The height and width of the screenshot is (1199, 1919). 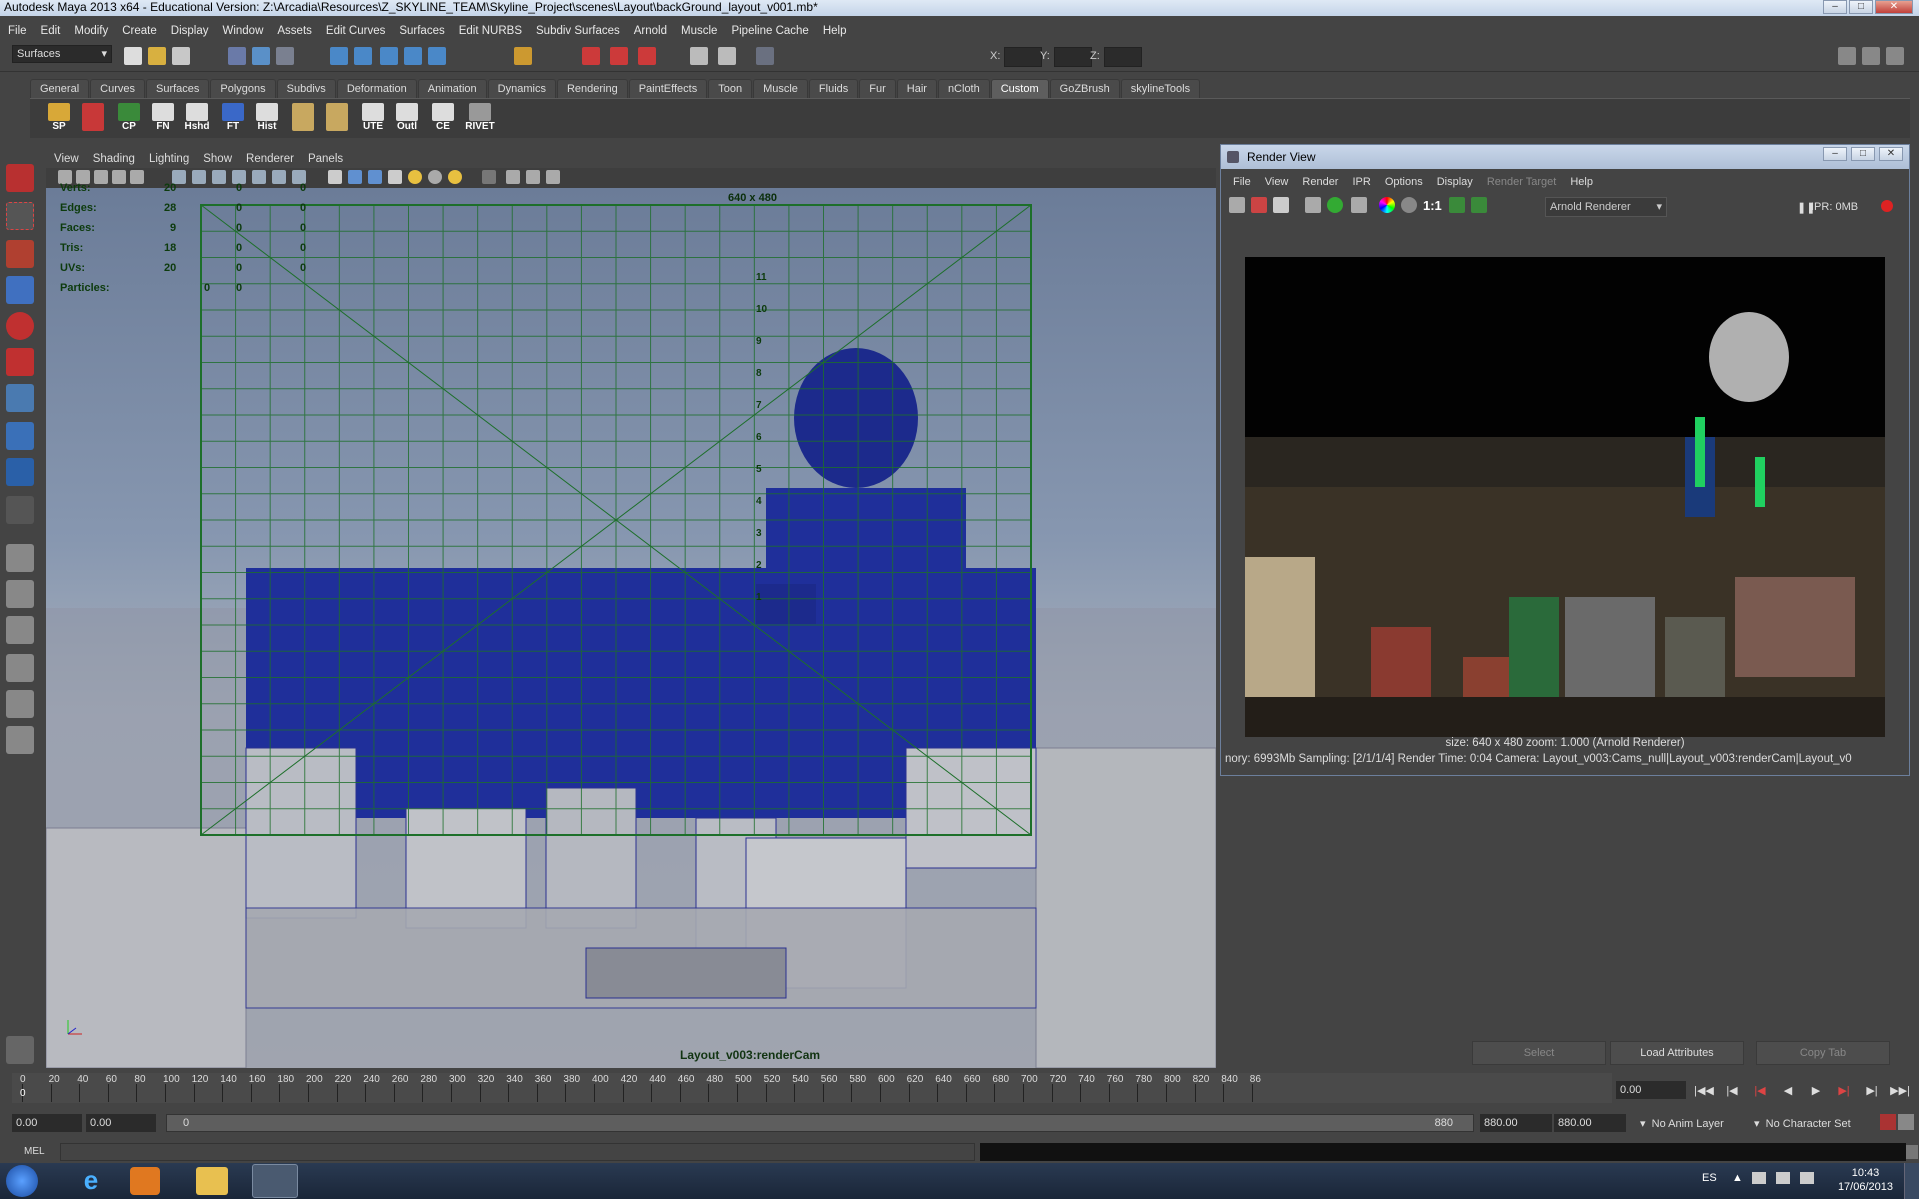 I want to click on menu-edit-curves: Edit Curves, so click(x=355, y=31).